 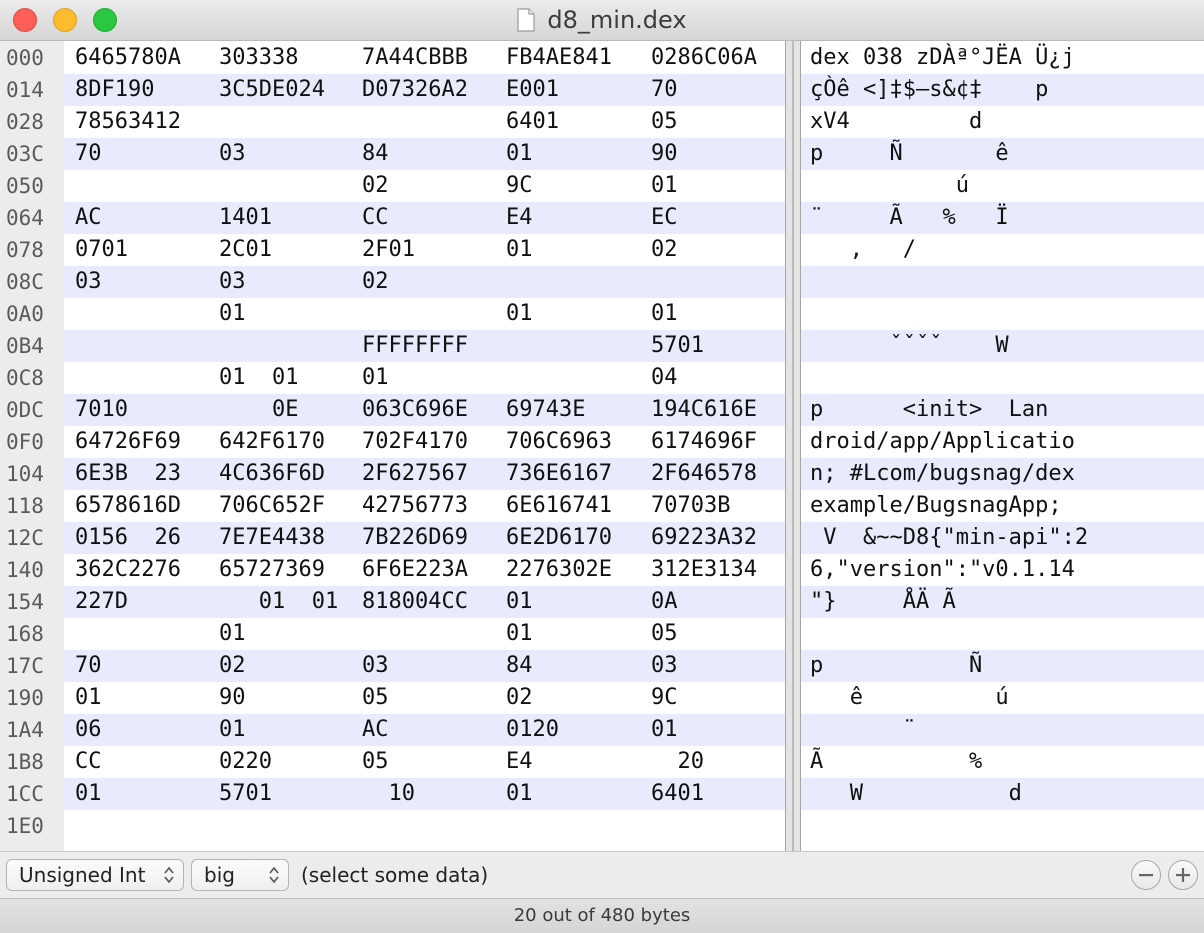 I want to click on ascii-row: xV4 d, so click(x=1002, y=122).